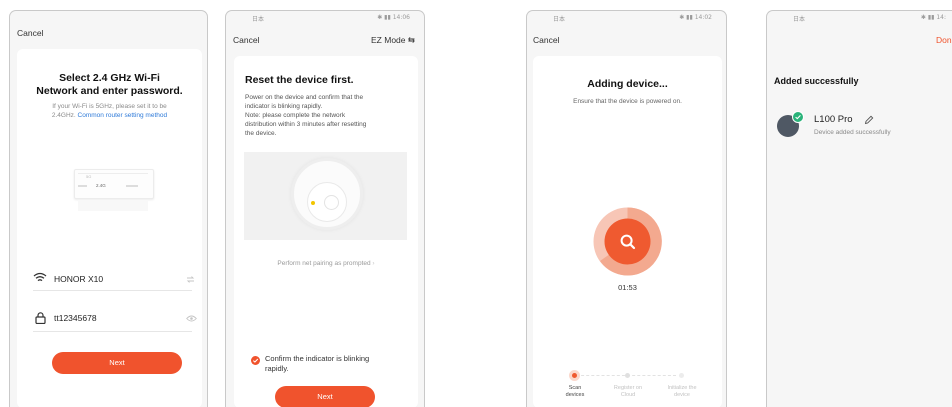 The image size is (952, 407). I want to click on desc-line1: Power on the device and confirm that the, so click(304, 97).